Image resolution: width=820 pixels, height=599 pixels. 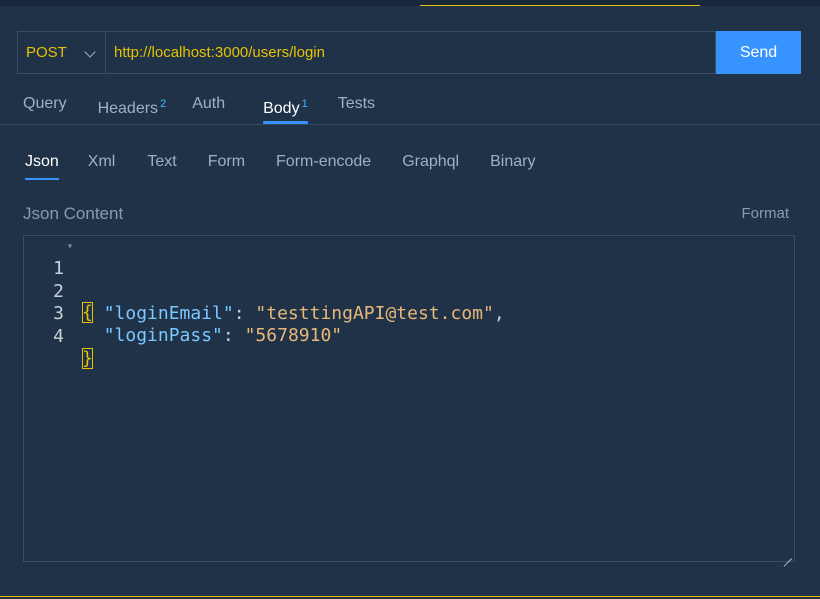 I want to click on close-brace: }, so click(x=87, y=358).